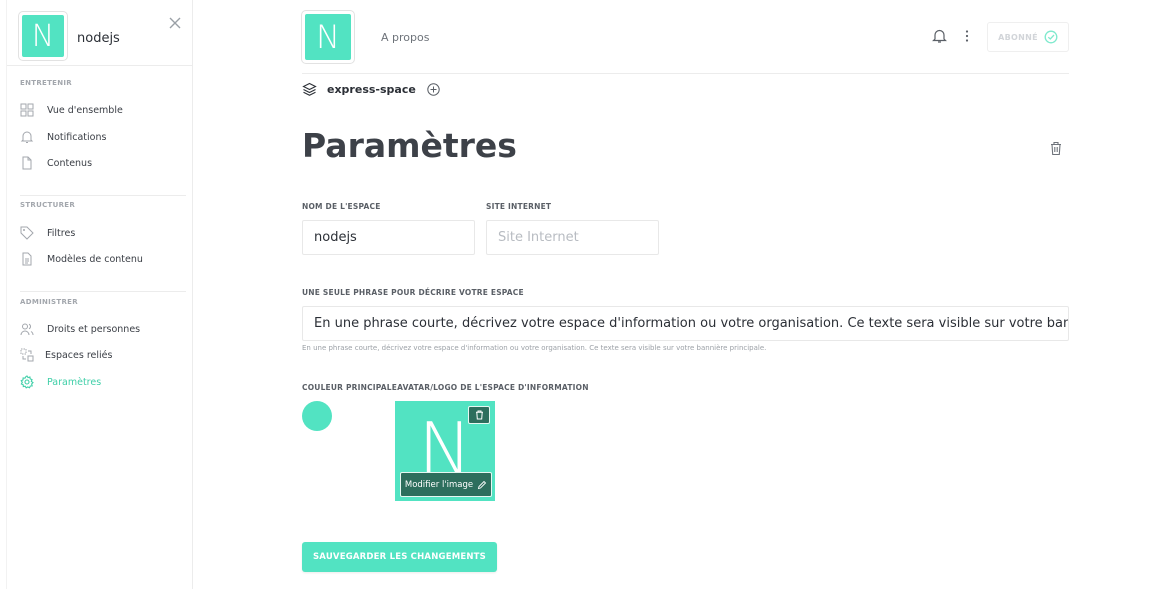  Describe the element at coordinates (48, 205) in the screenshot. I see `section-title-structurer: STRUCTURER` at that location.